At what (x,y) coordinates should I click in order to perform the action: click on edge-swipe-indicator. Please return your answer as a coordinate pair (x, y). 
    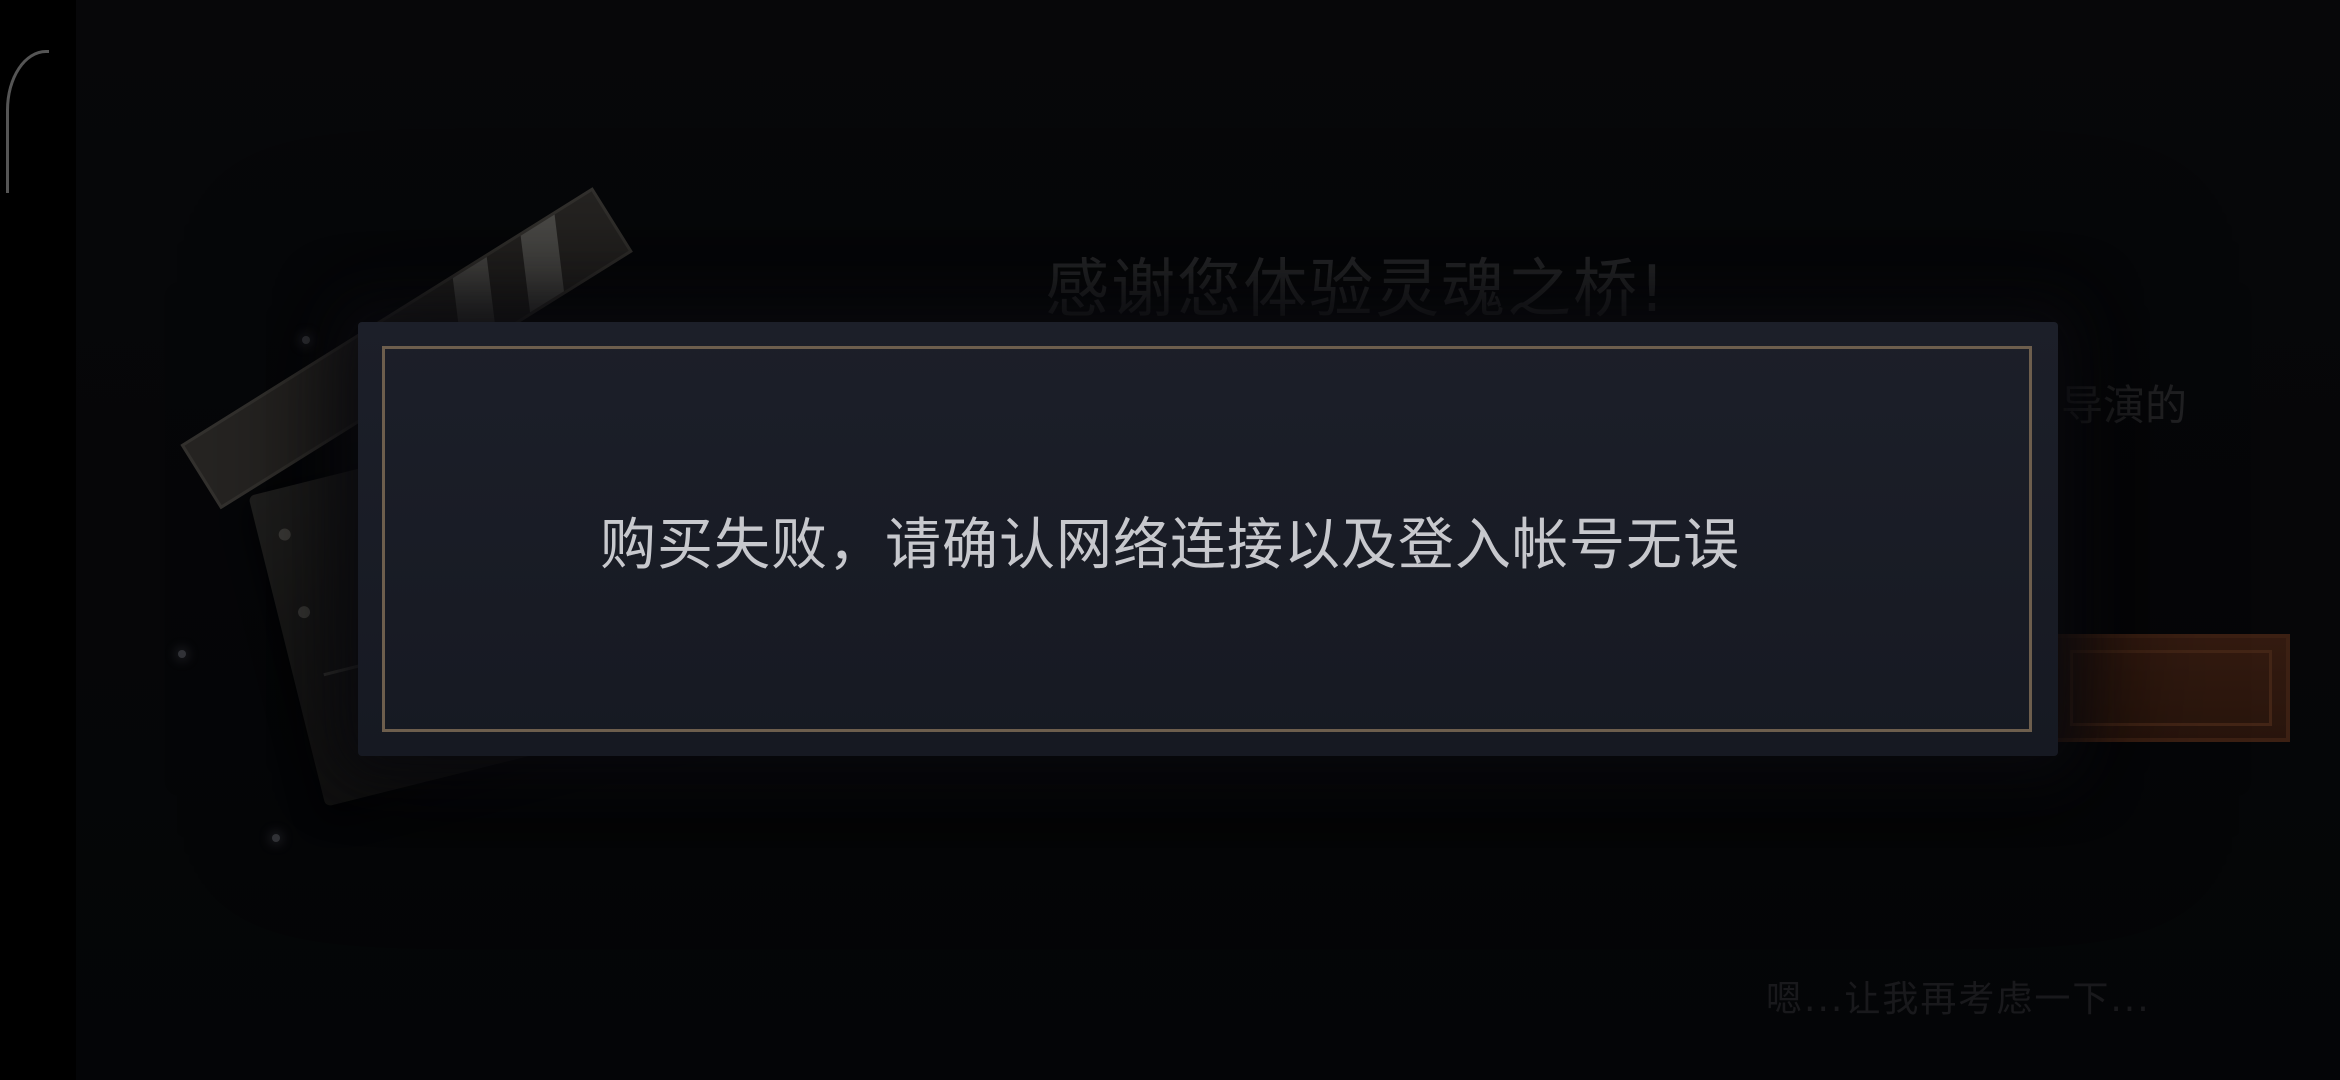
    Looking at the image, I should click on (27, 121).